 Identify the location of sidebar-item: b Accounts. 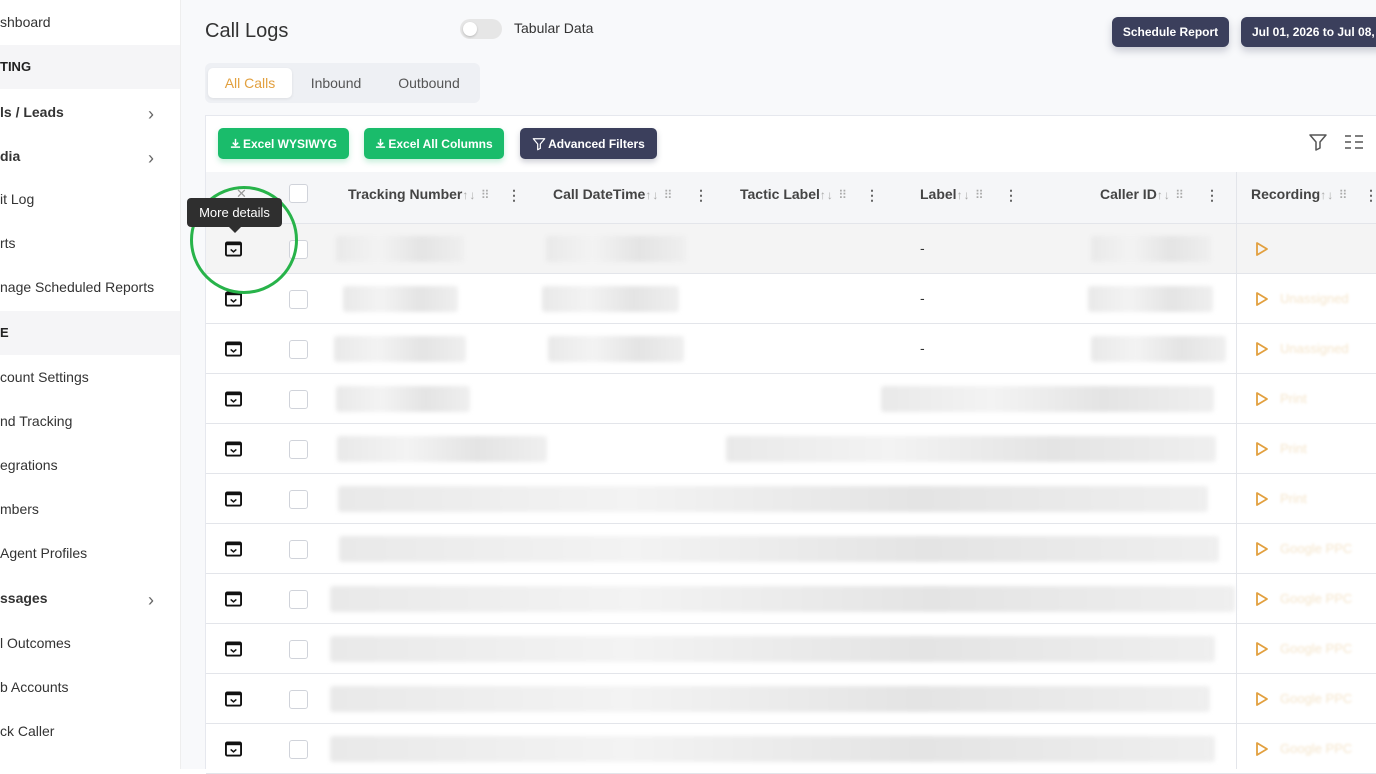
(90, 687).